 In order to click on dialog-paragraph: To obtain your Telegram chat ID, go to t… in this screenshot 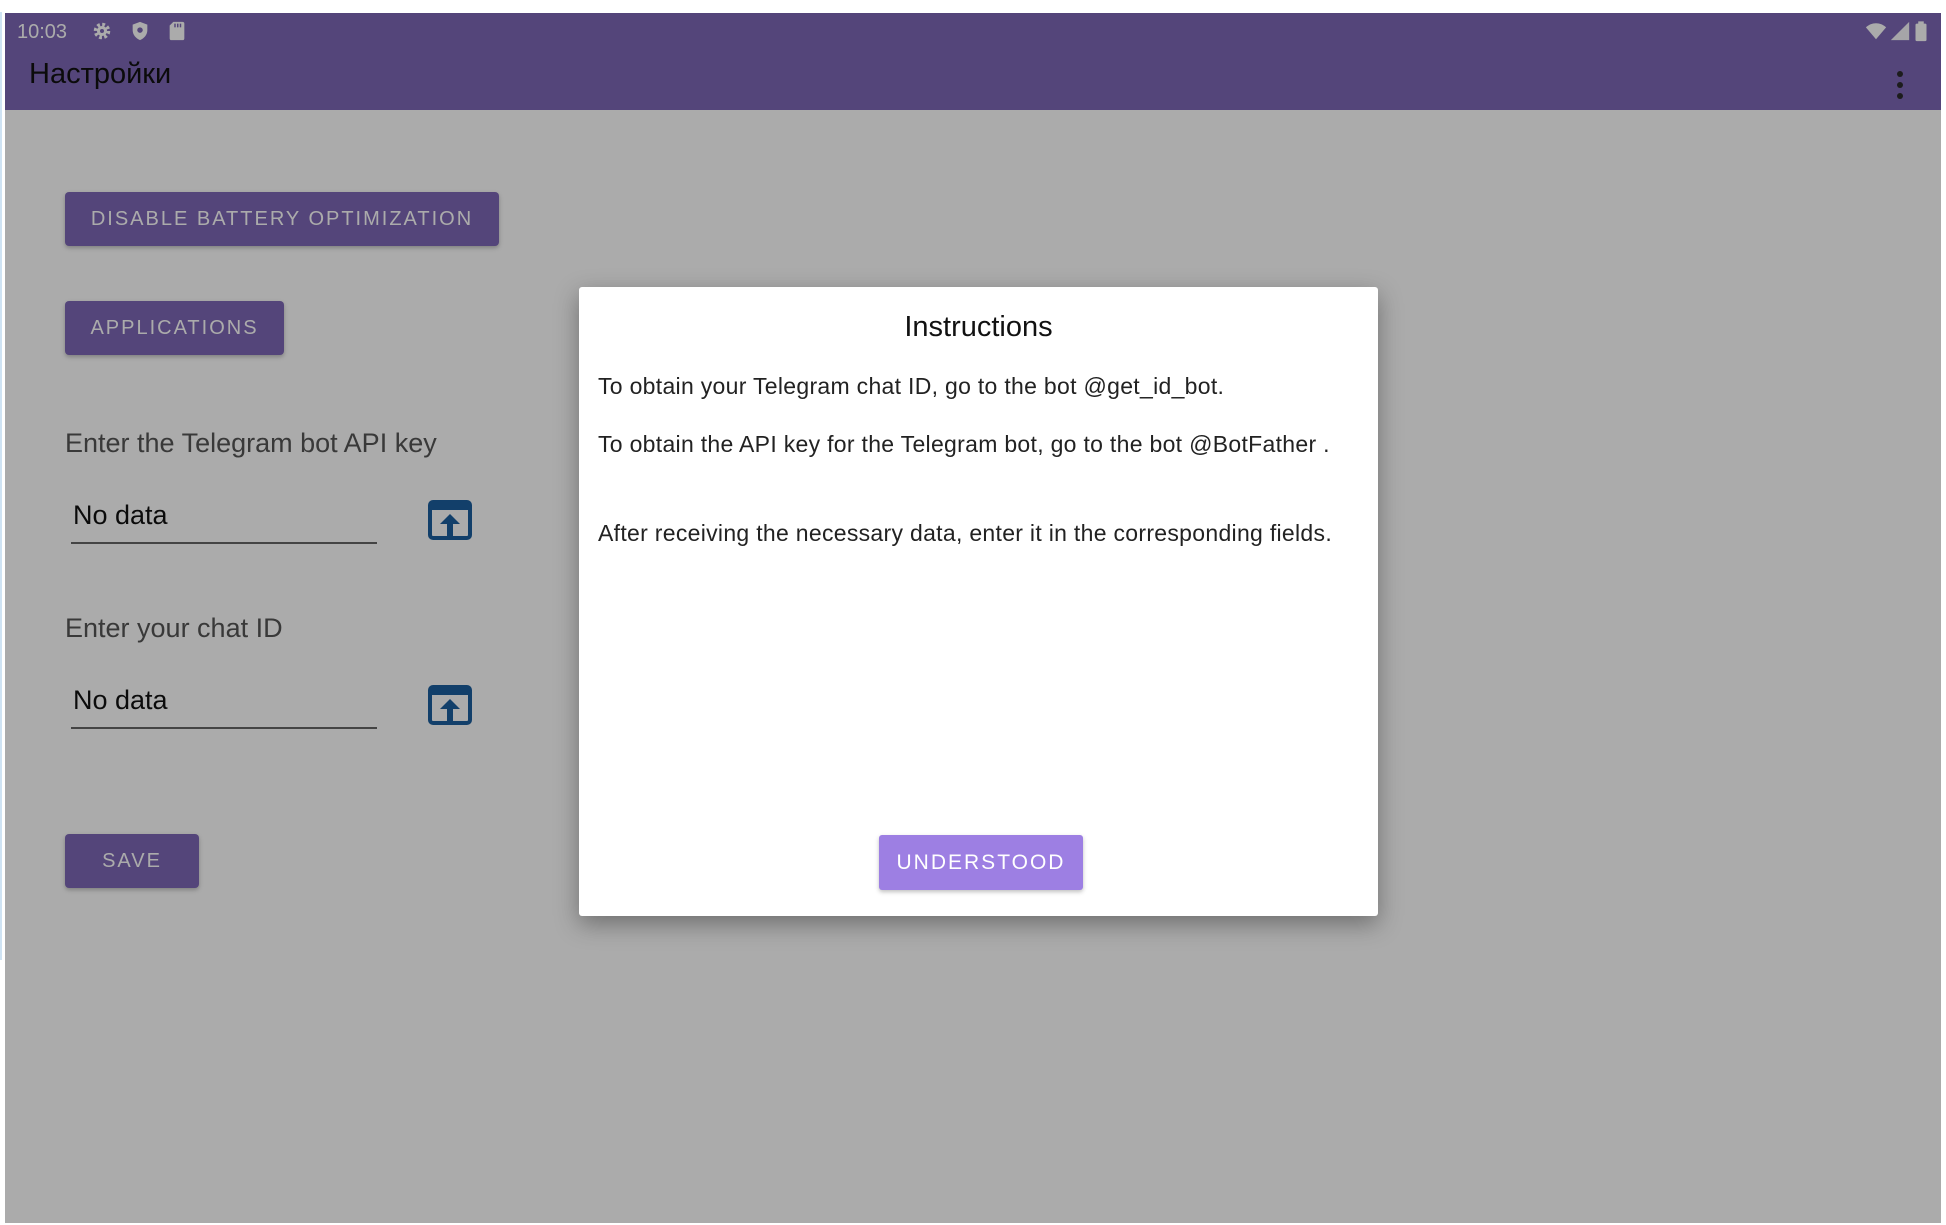, I will do `click(911, 386)`.